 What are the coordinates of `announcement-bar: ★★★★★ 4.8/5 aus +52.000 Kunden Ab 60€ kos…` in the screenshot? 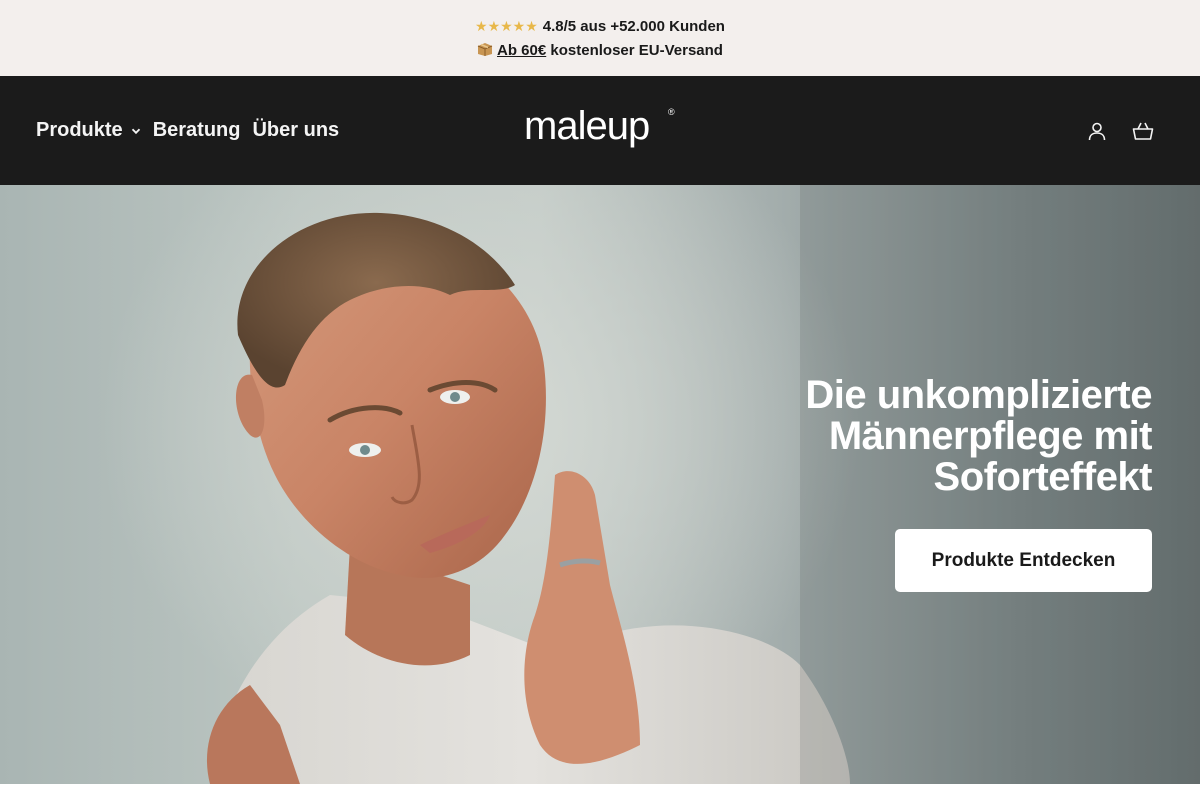 It's located at (600, 38).